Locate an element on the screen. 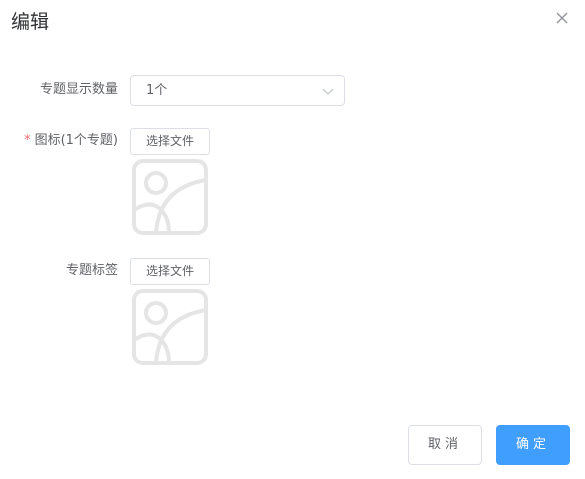 This screenshot has width=585, height=479. icon-label-text: 图标(1个专题) is located at coordinates (76, 140).